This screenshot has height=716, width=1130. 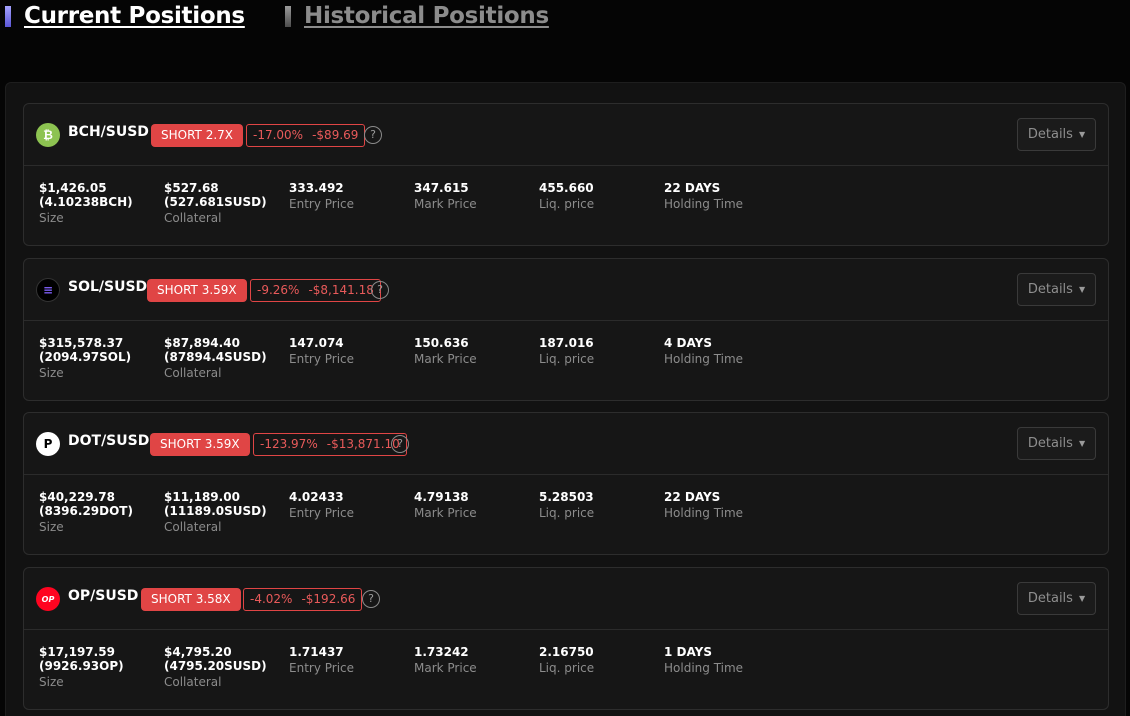 What do you see at coordinates (271, 599) in the screenshot?
I see `pnl-percent: -4.02%` at bounding box center [271, 599].